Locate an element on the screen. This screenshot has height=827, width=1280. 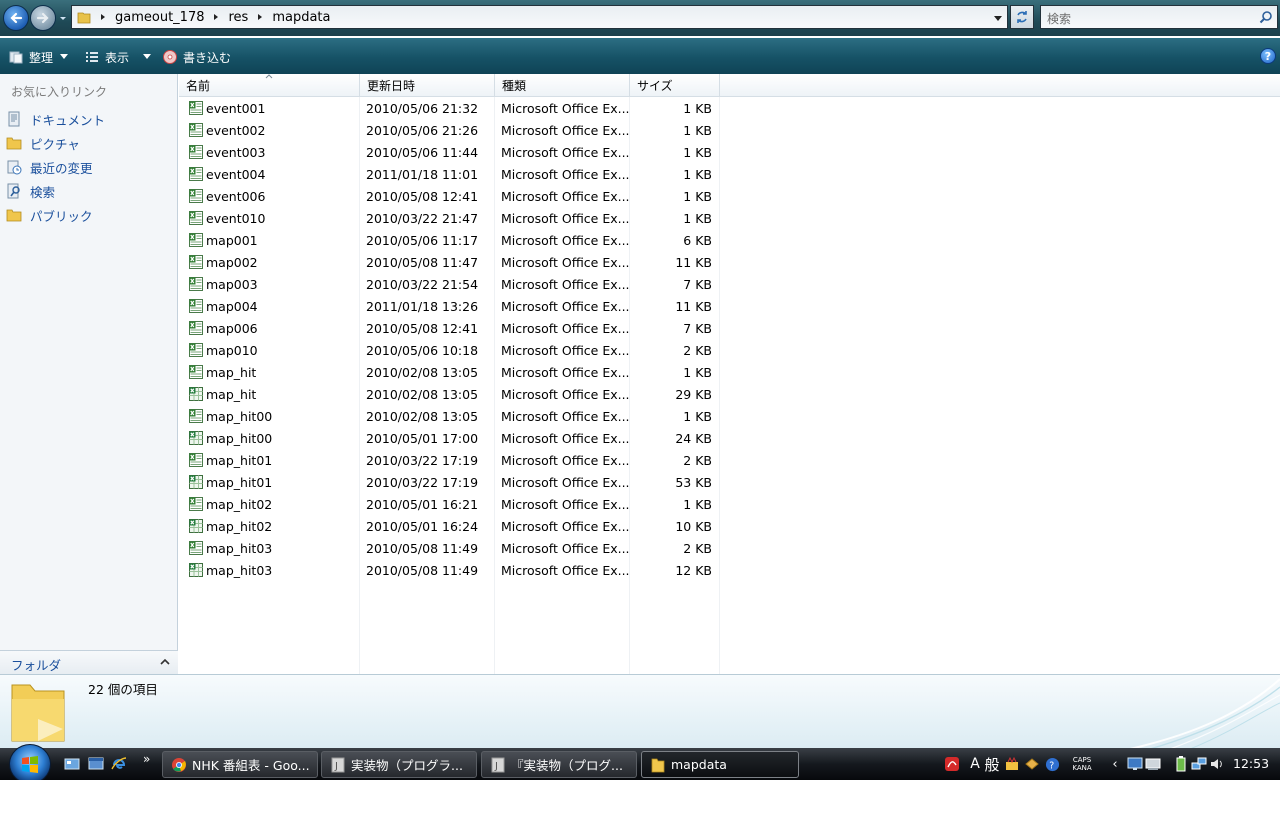
search-icon is located at coordinates (1266, 17).